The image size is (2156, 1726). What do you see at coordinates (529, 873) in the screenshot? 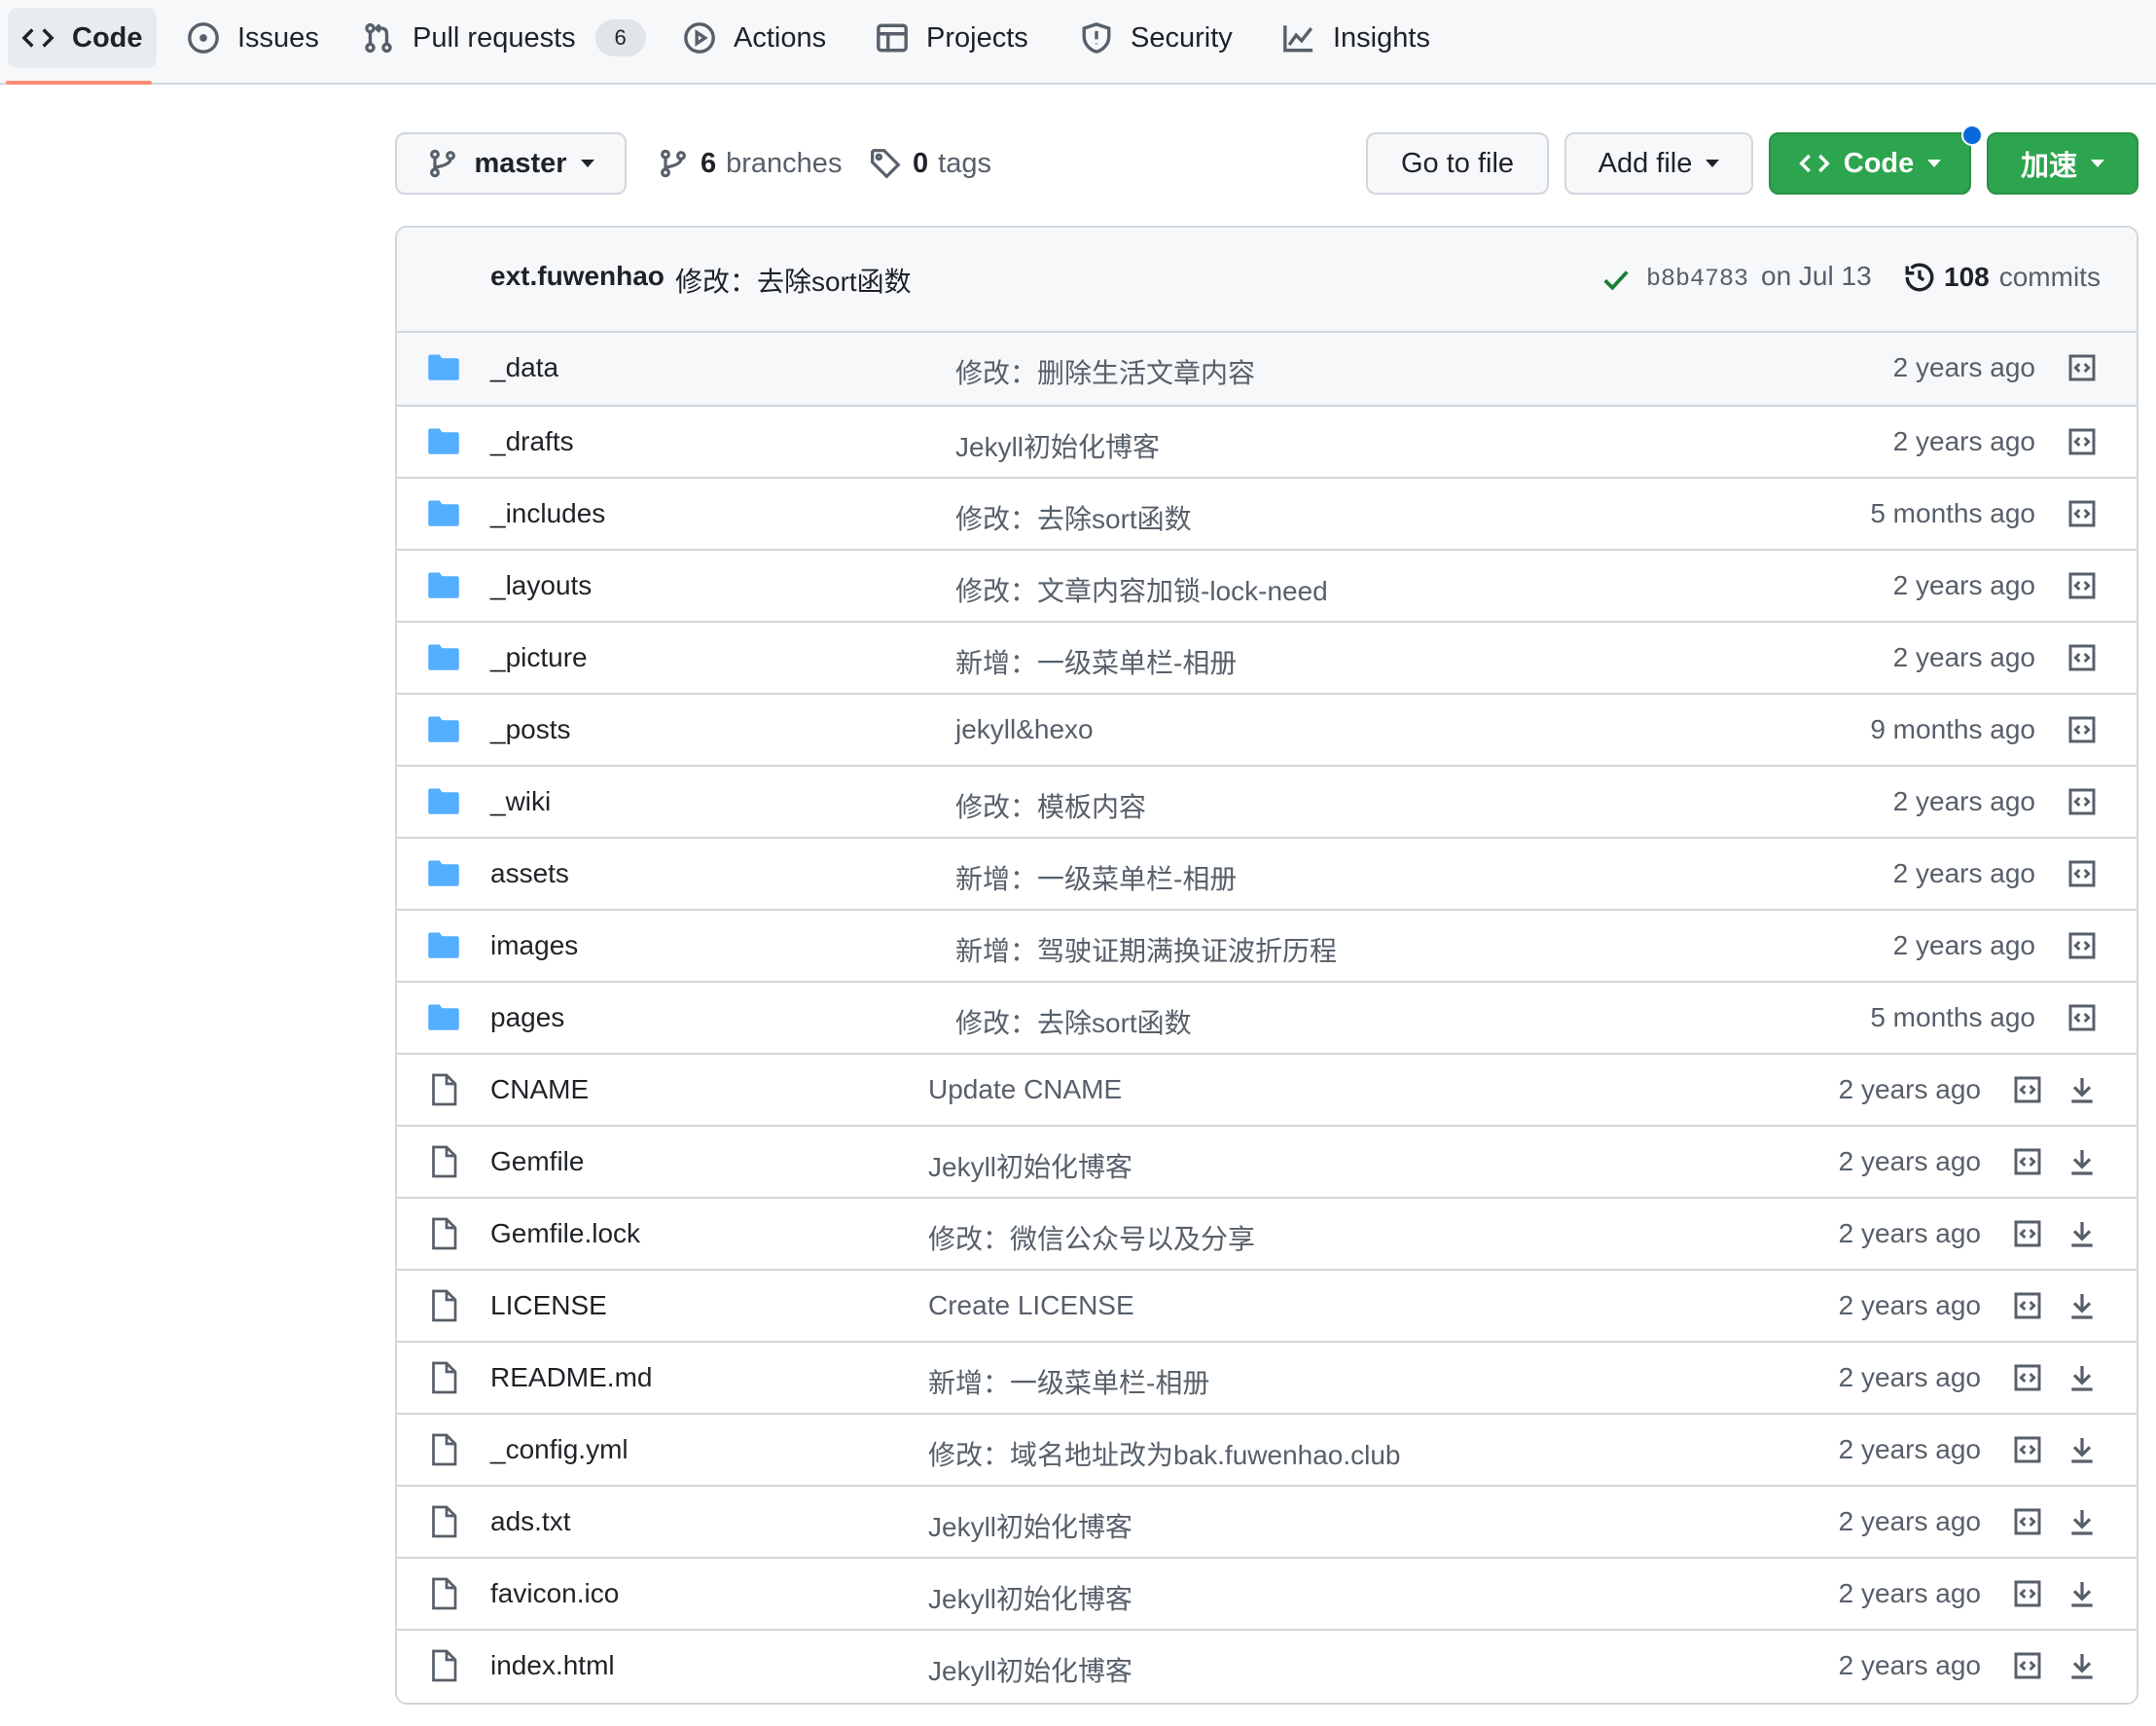
I see `file-name-link: assets` at bounding box center [529, 873].